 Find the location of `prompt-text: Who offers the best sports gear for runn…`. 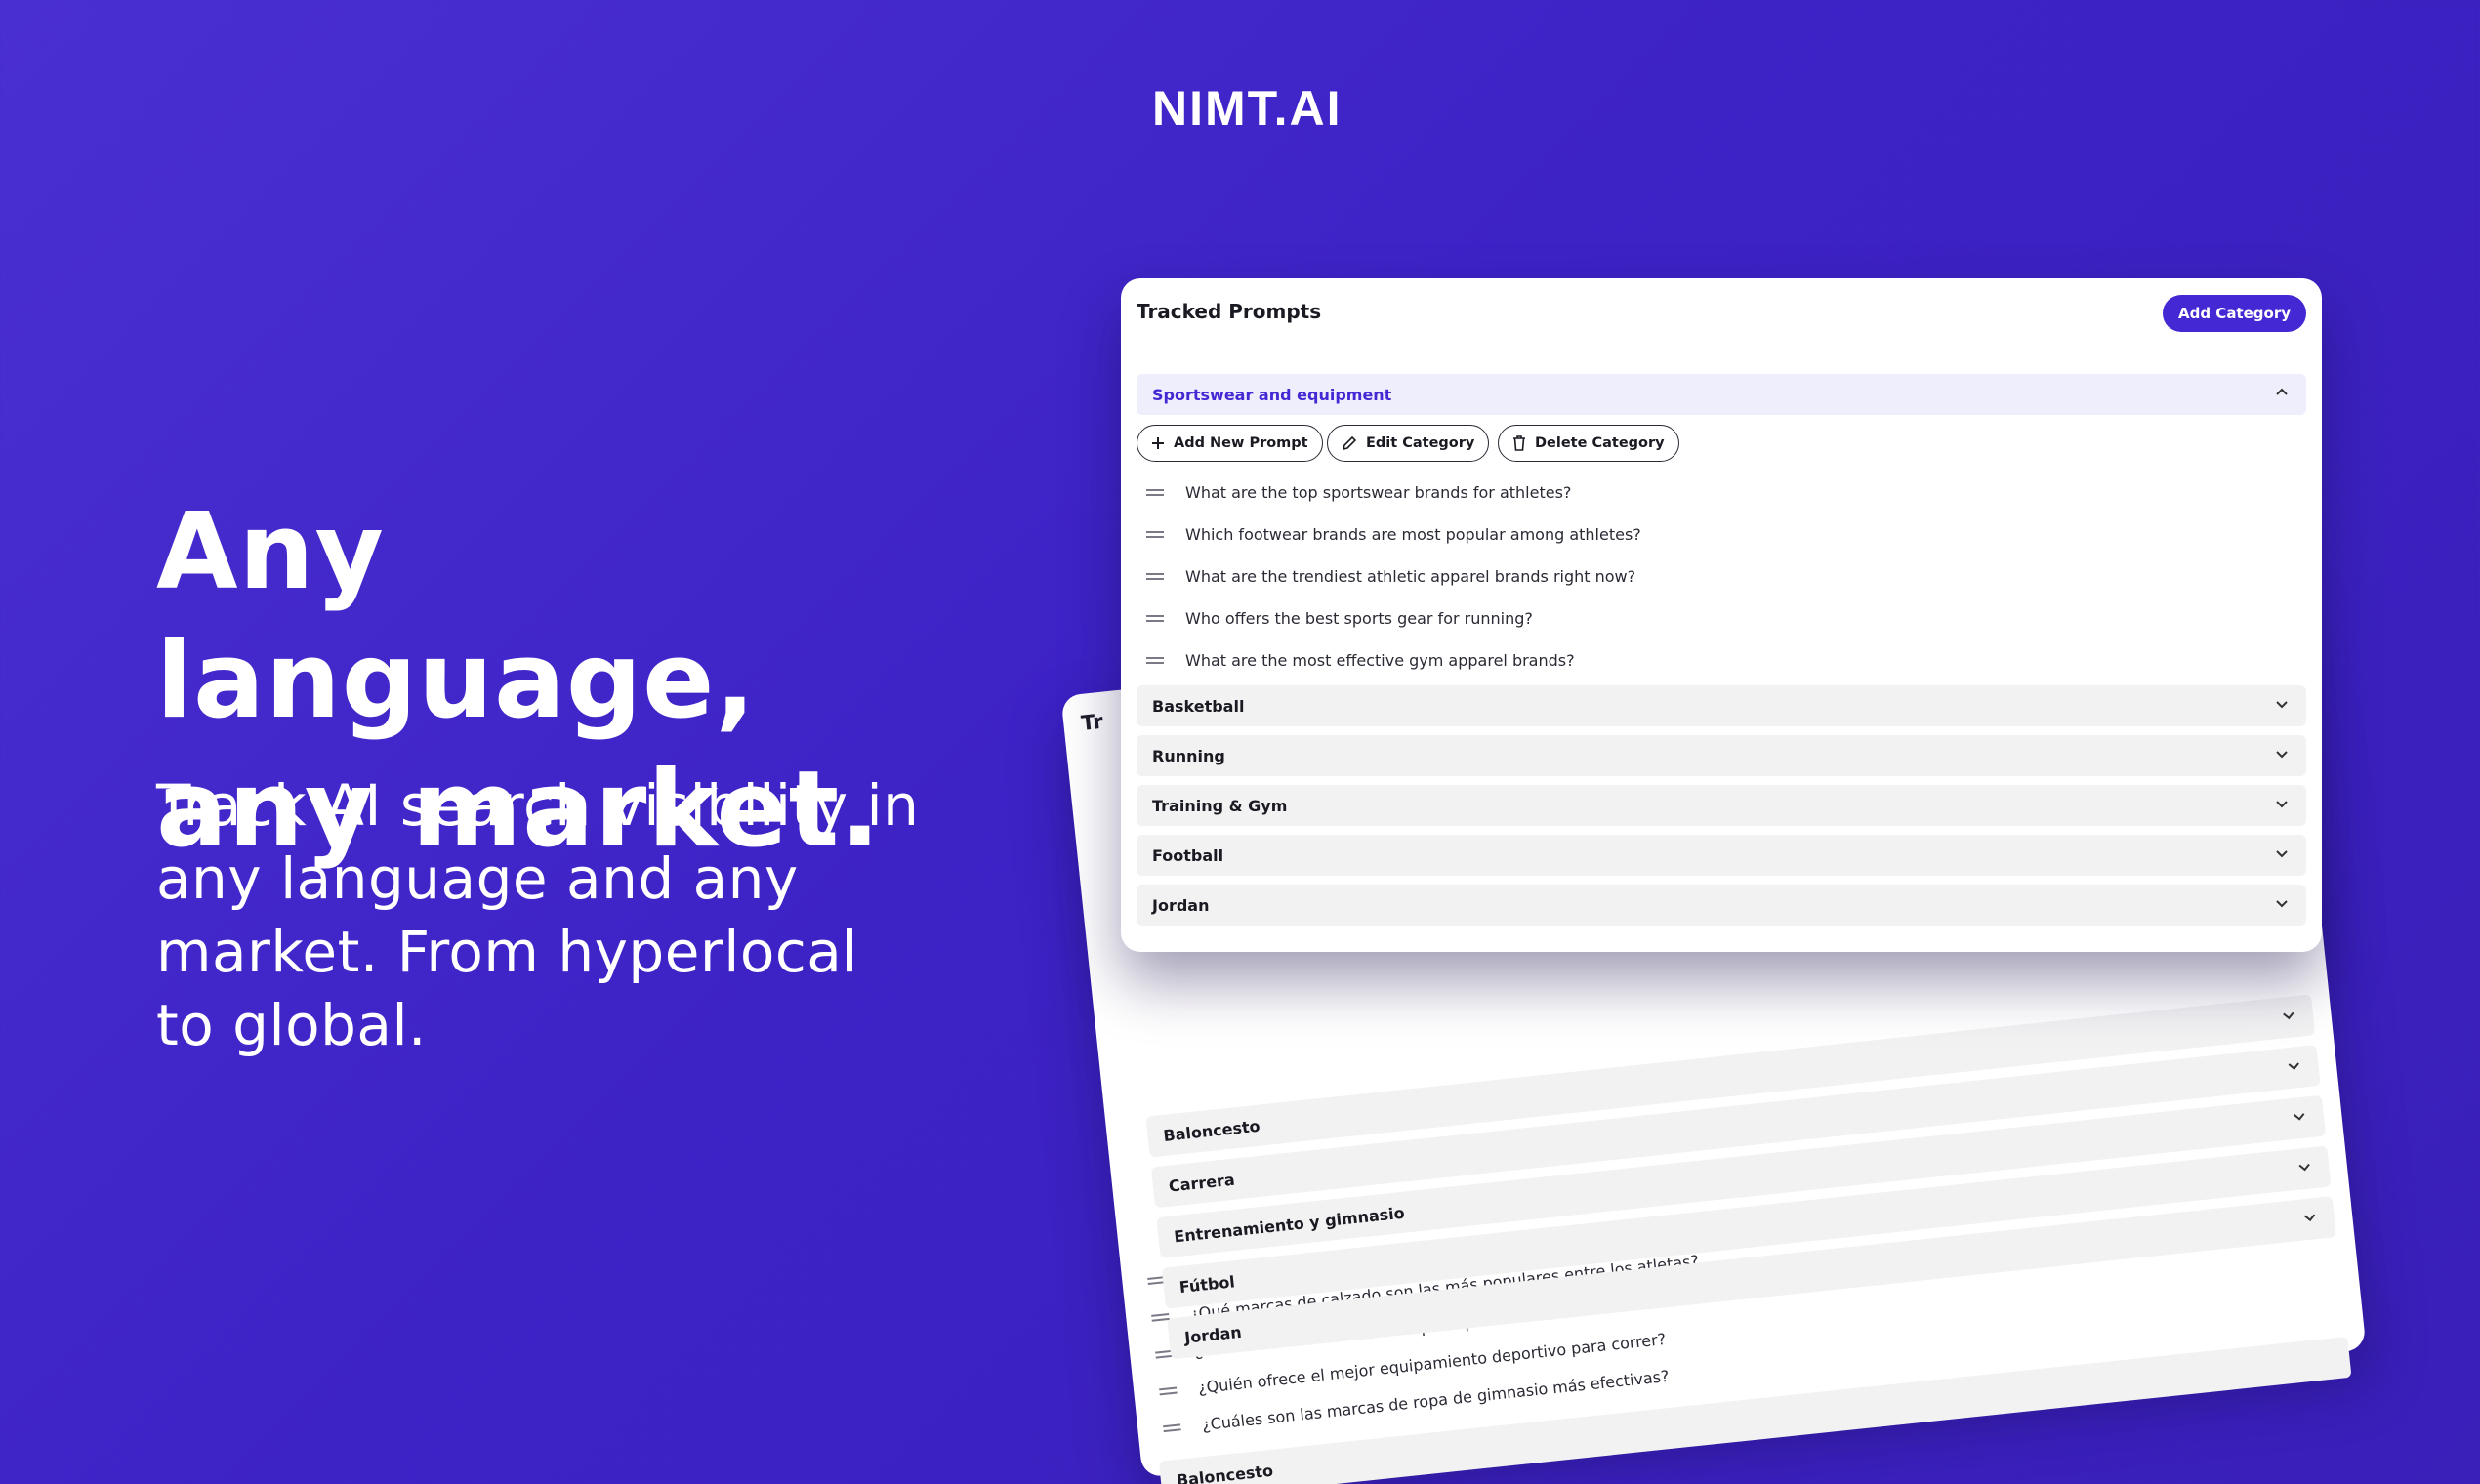

prompt-text: Who offers the best sports gear for runn… is located at coordinates (1359, 618).